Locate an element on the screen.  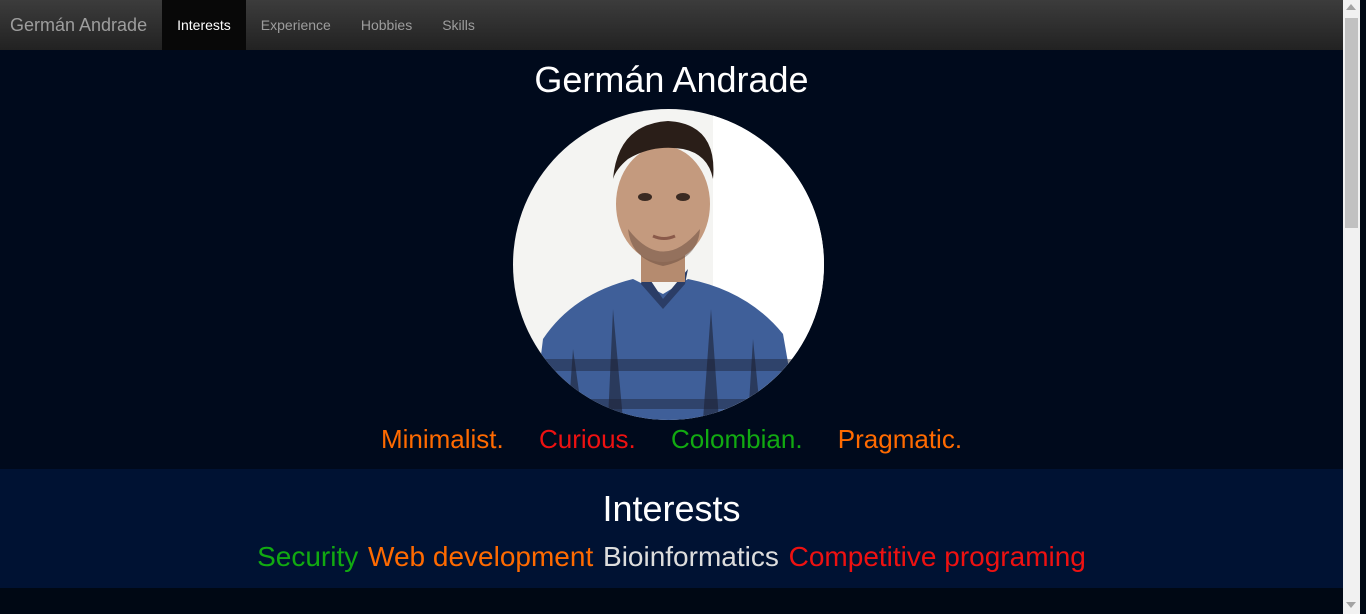
nav-item-interests: Interests is located at coordinates (204, 25).